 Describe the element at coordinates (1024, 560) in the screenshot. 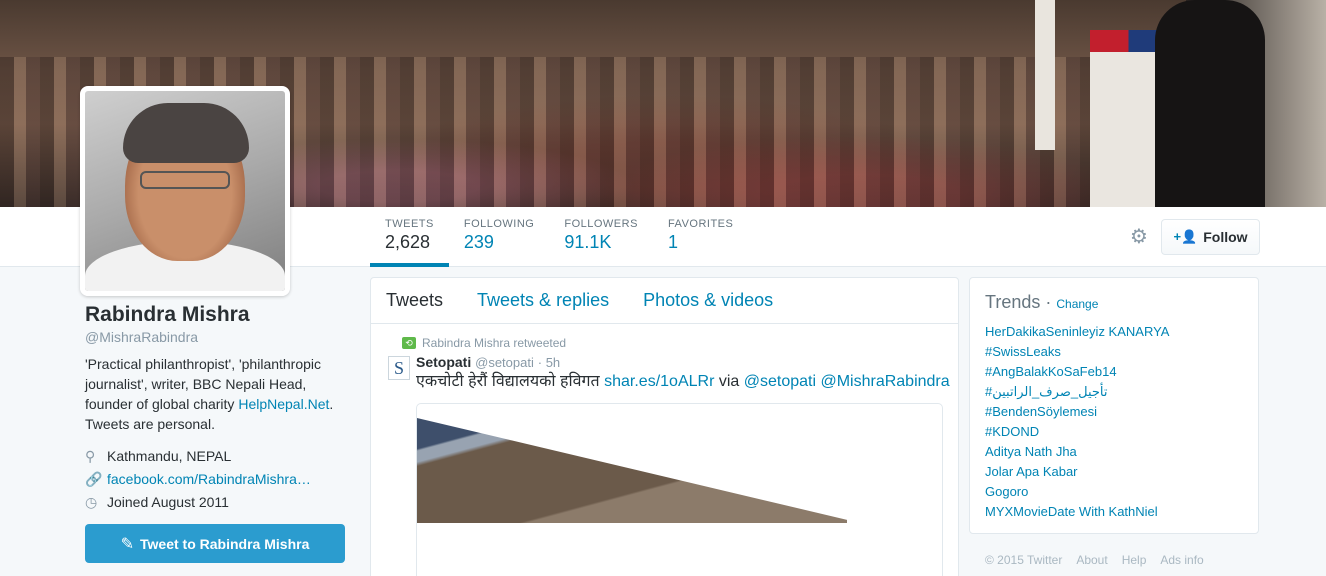

I see `footer-copyright: © 2015 Twitter` at that location.